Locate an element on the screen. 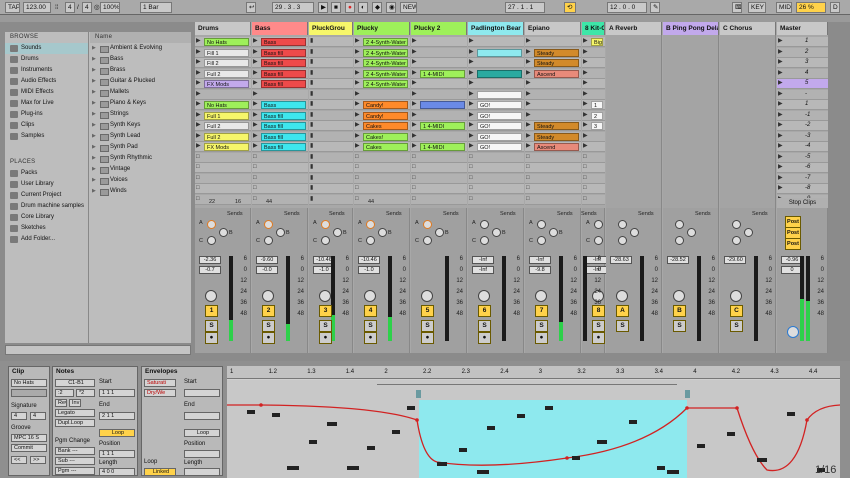 This screenshot has width=850, height=478. clip: GO! is located at coordinates (499, 136).